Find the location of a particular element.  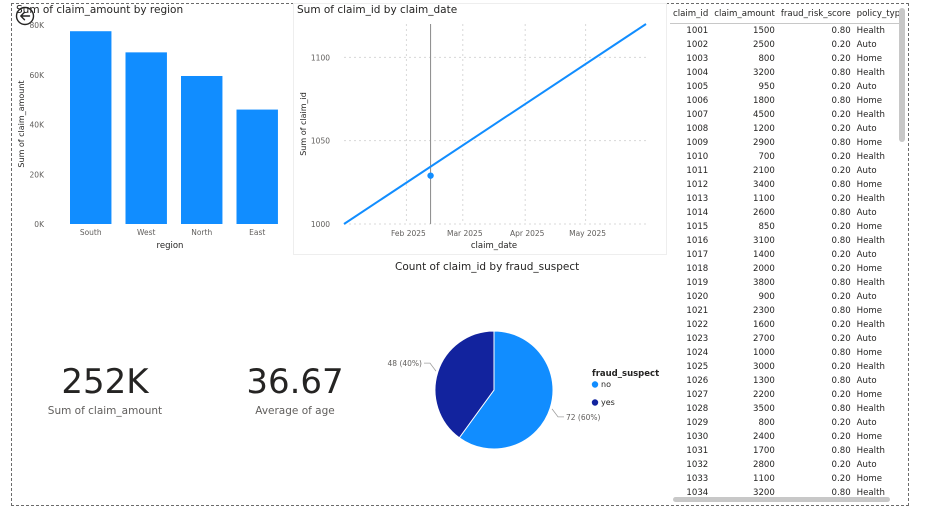

table-row: 1021 2300 0.80 Home is located at coordinates (786, 311).